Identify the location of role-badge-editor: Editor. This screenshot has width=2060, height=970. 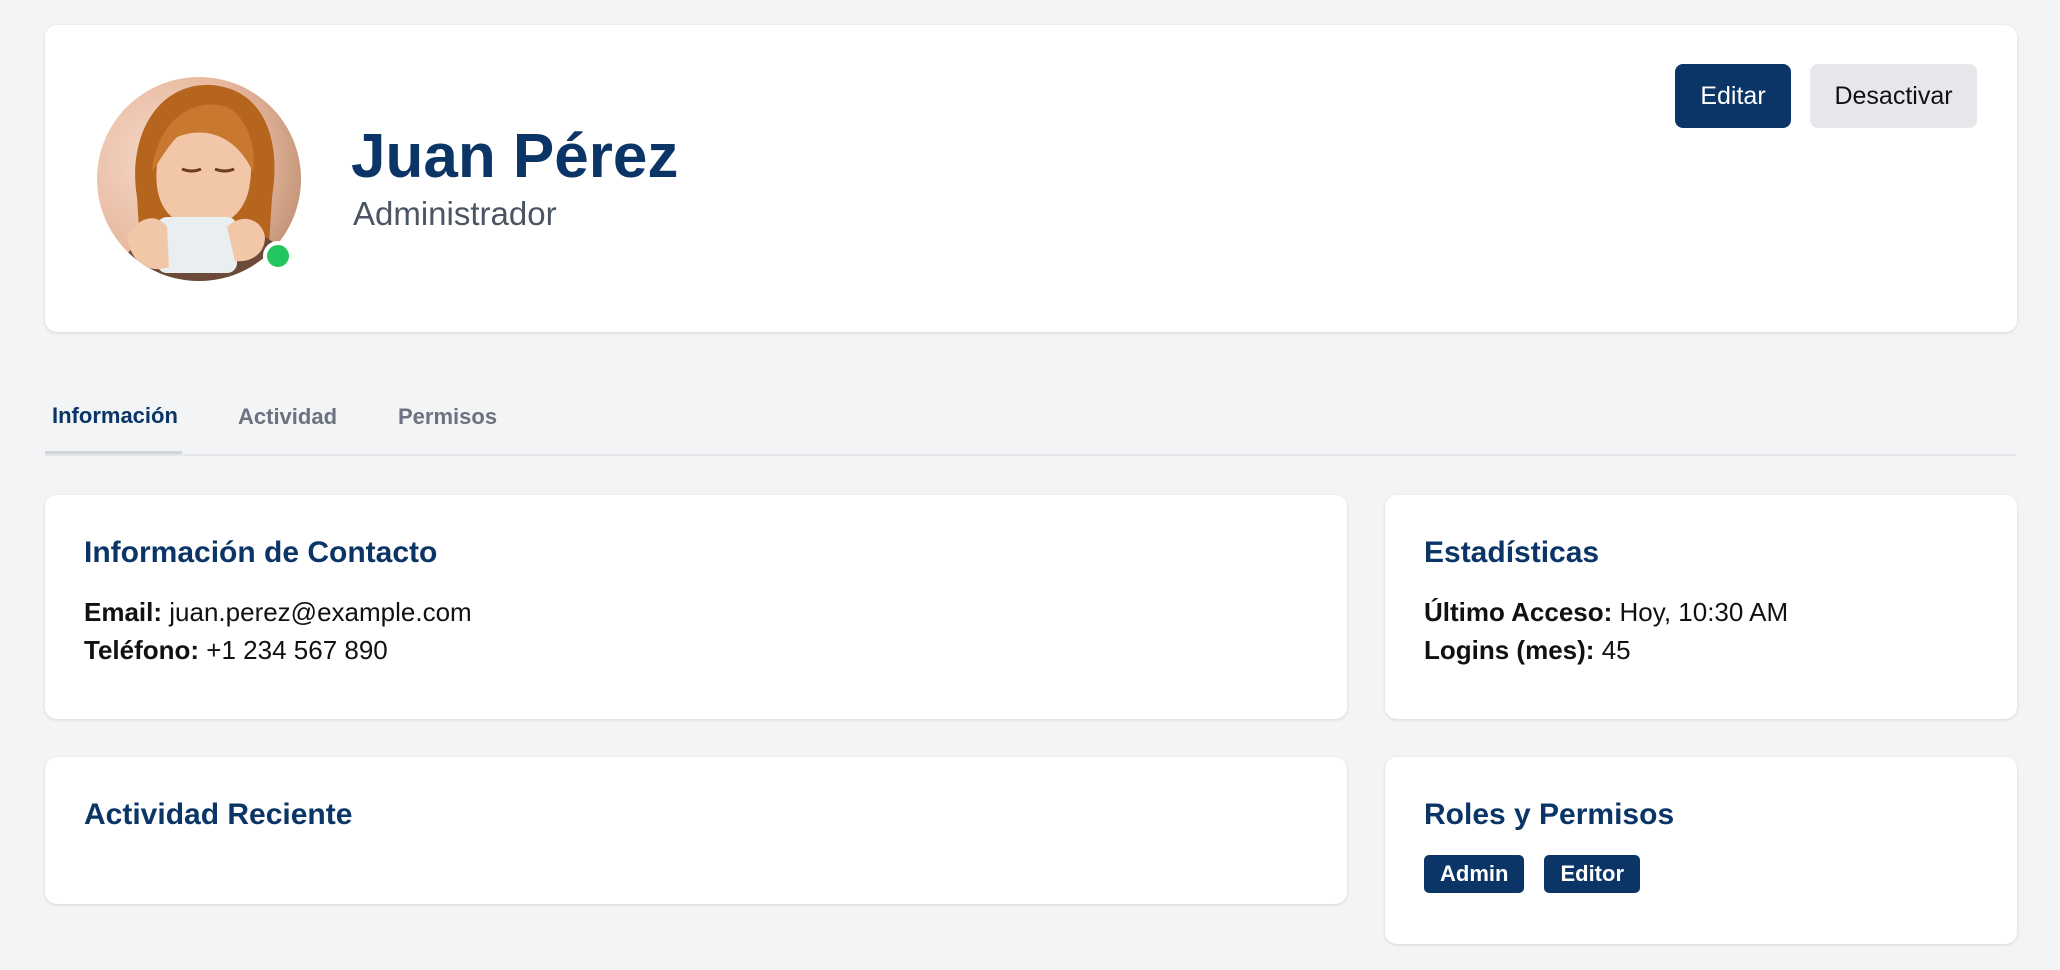
(1592, 874).